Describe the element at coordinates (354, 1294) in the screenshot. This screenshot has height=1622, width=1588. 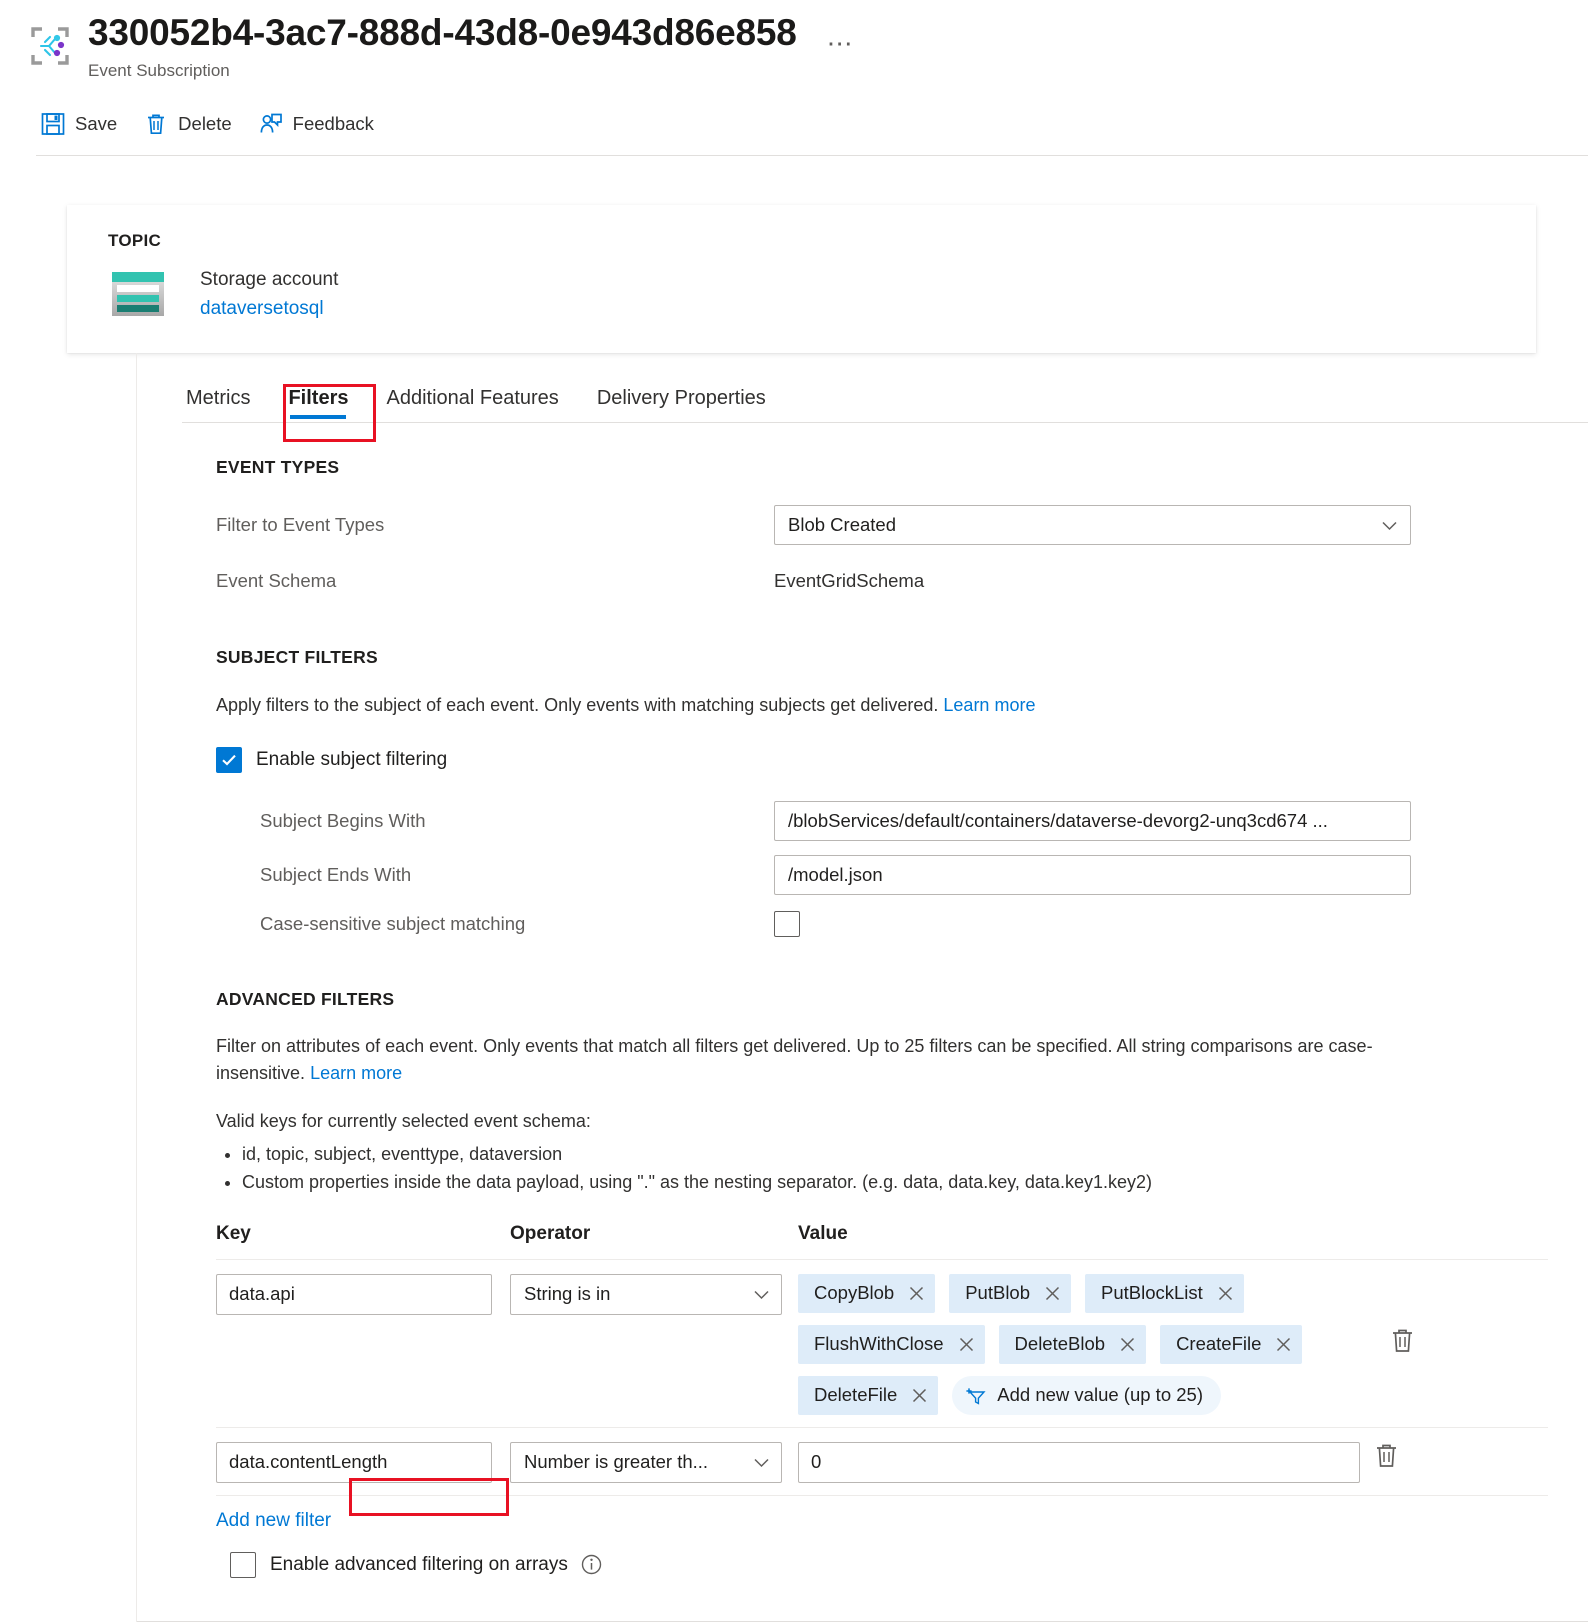
I see `filter-key-input: data.api` at that location.